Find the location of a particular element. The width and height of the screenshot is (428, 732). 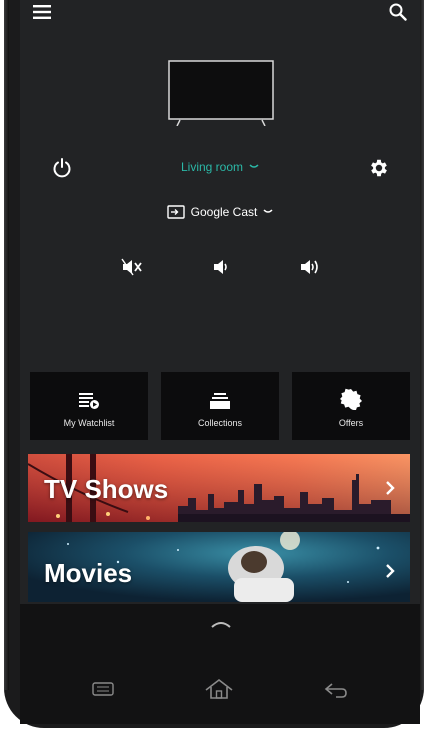

home-icon is located at coordinates (219, 691).